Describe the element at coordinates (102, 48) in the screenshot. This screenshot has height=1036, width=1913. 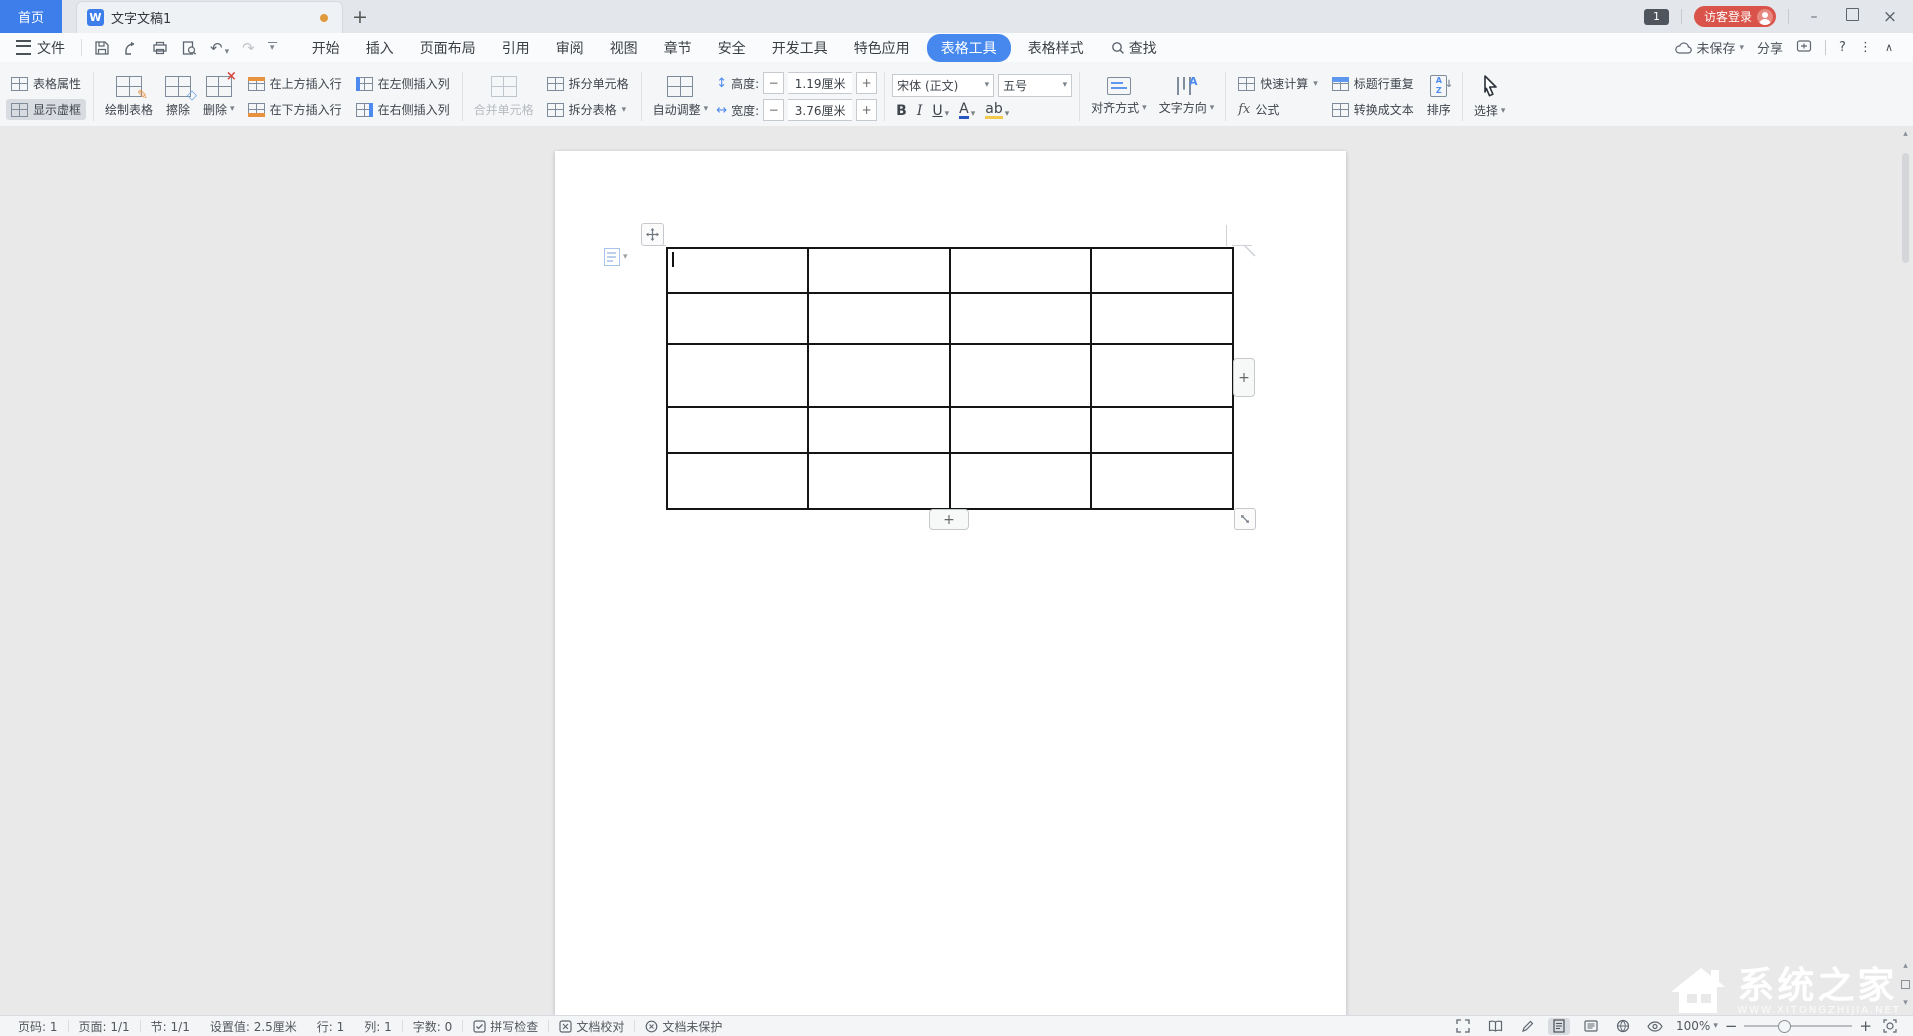
I see `save-button` at that location.